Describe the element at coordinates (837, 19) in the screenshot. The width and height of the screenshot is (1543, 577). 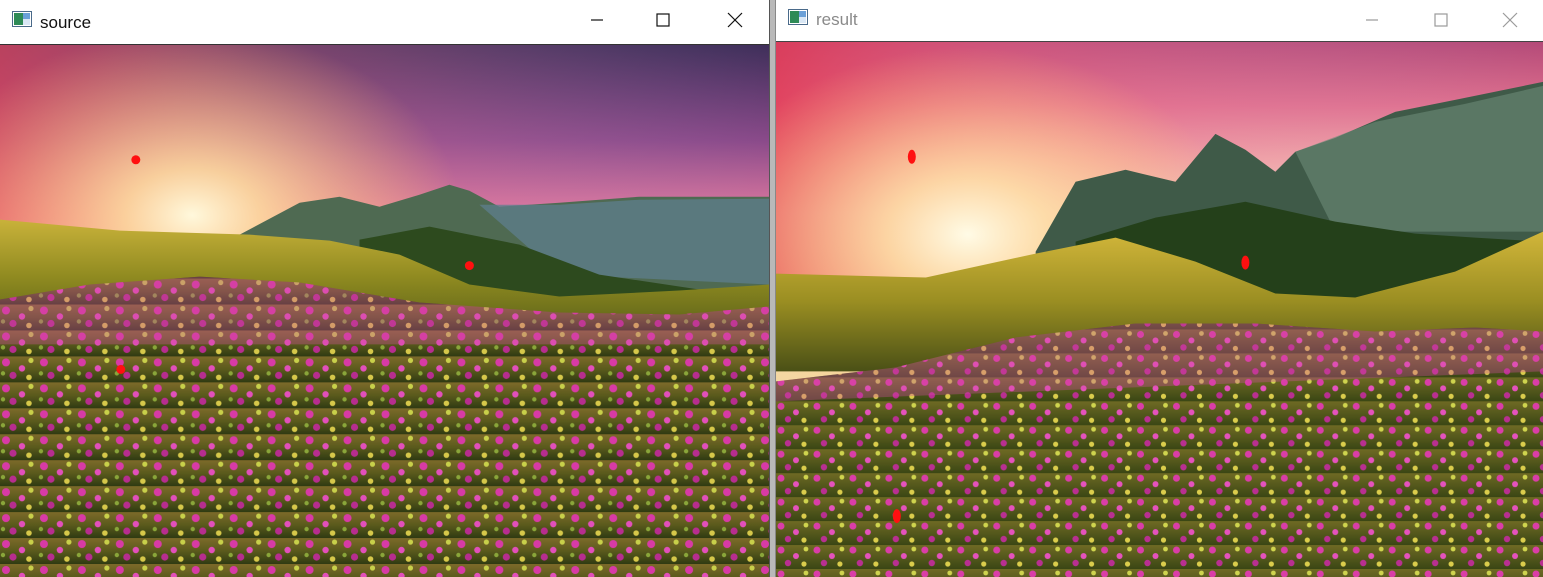
I see `result-title: result` at that location.